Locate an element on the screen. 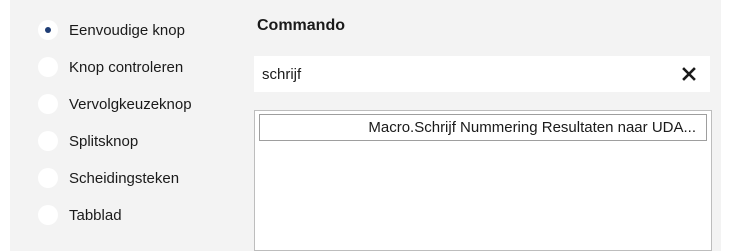 This screenshot has width=733, height=251. right-panel-edge is located at coordinates (727, 125).